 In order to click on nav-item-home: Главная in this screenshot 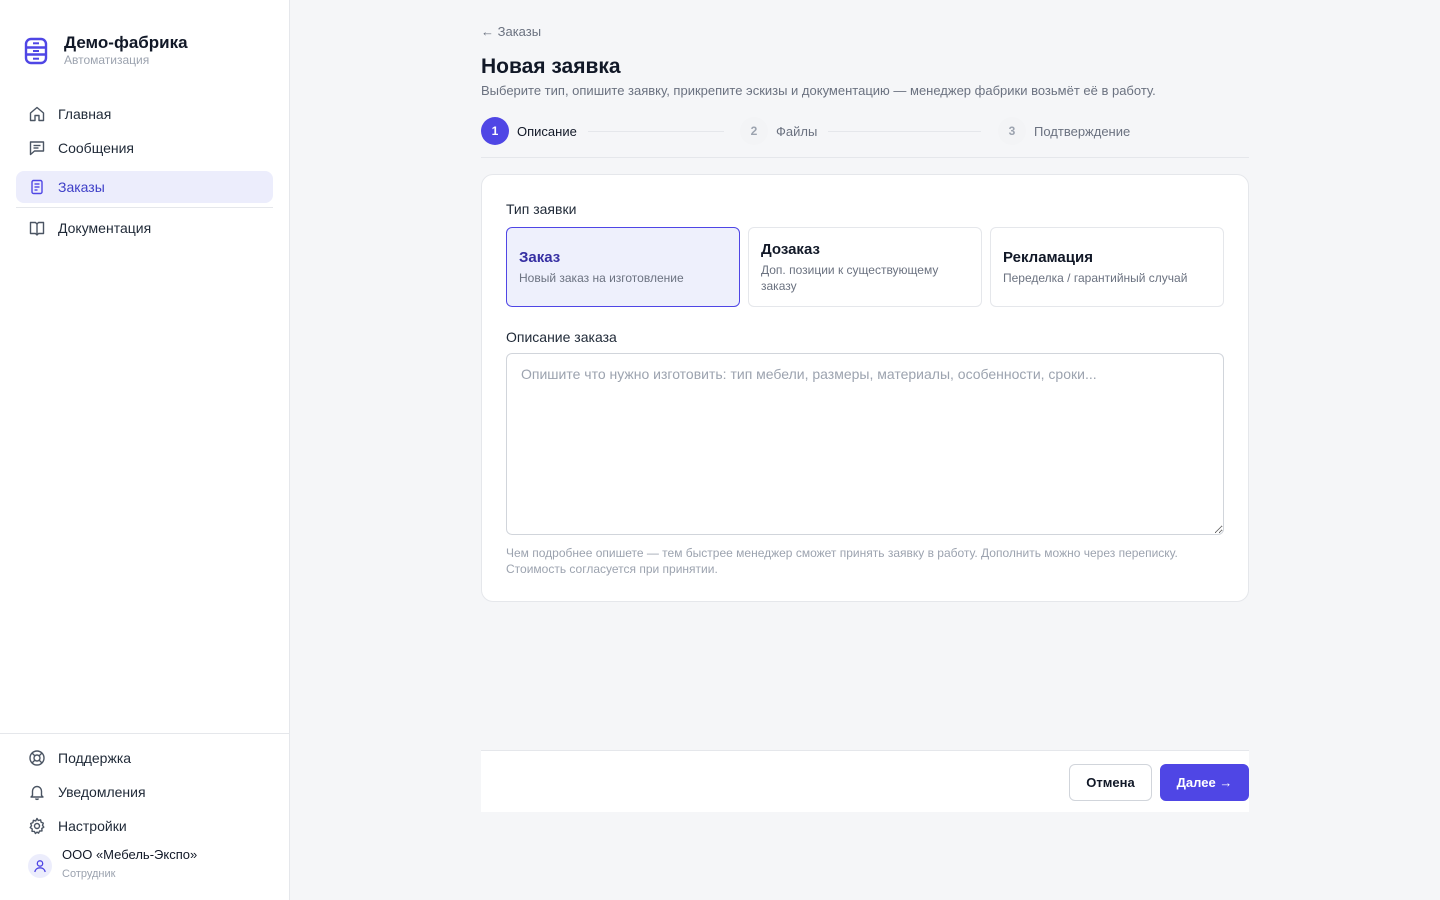, I will do `click(144, 114)`.